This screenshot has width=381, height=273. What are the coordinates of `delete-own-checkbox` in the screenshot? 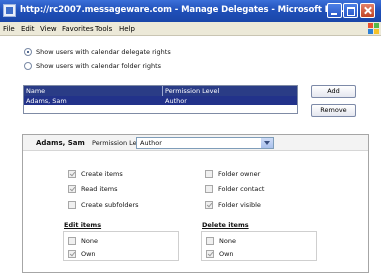 It's located at (210, 254).